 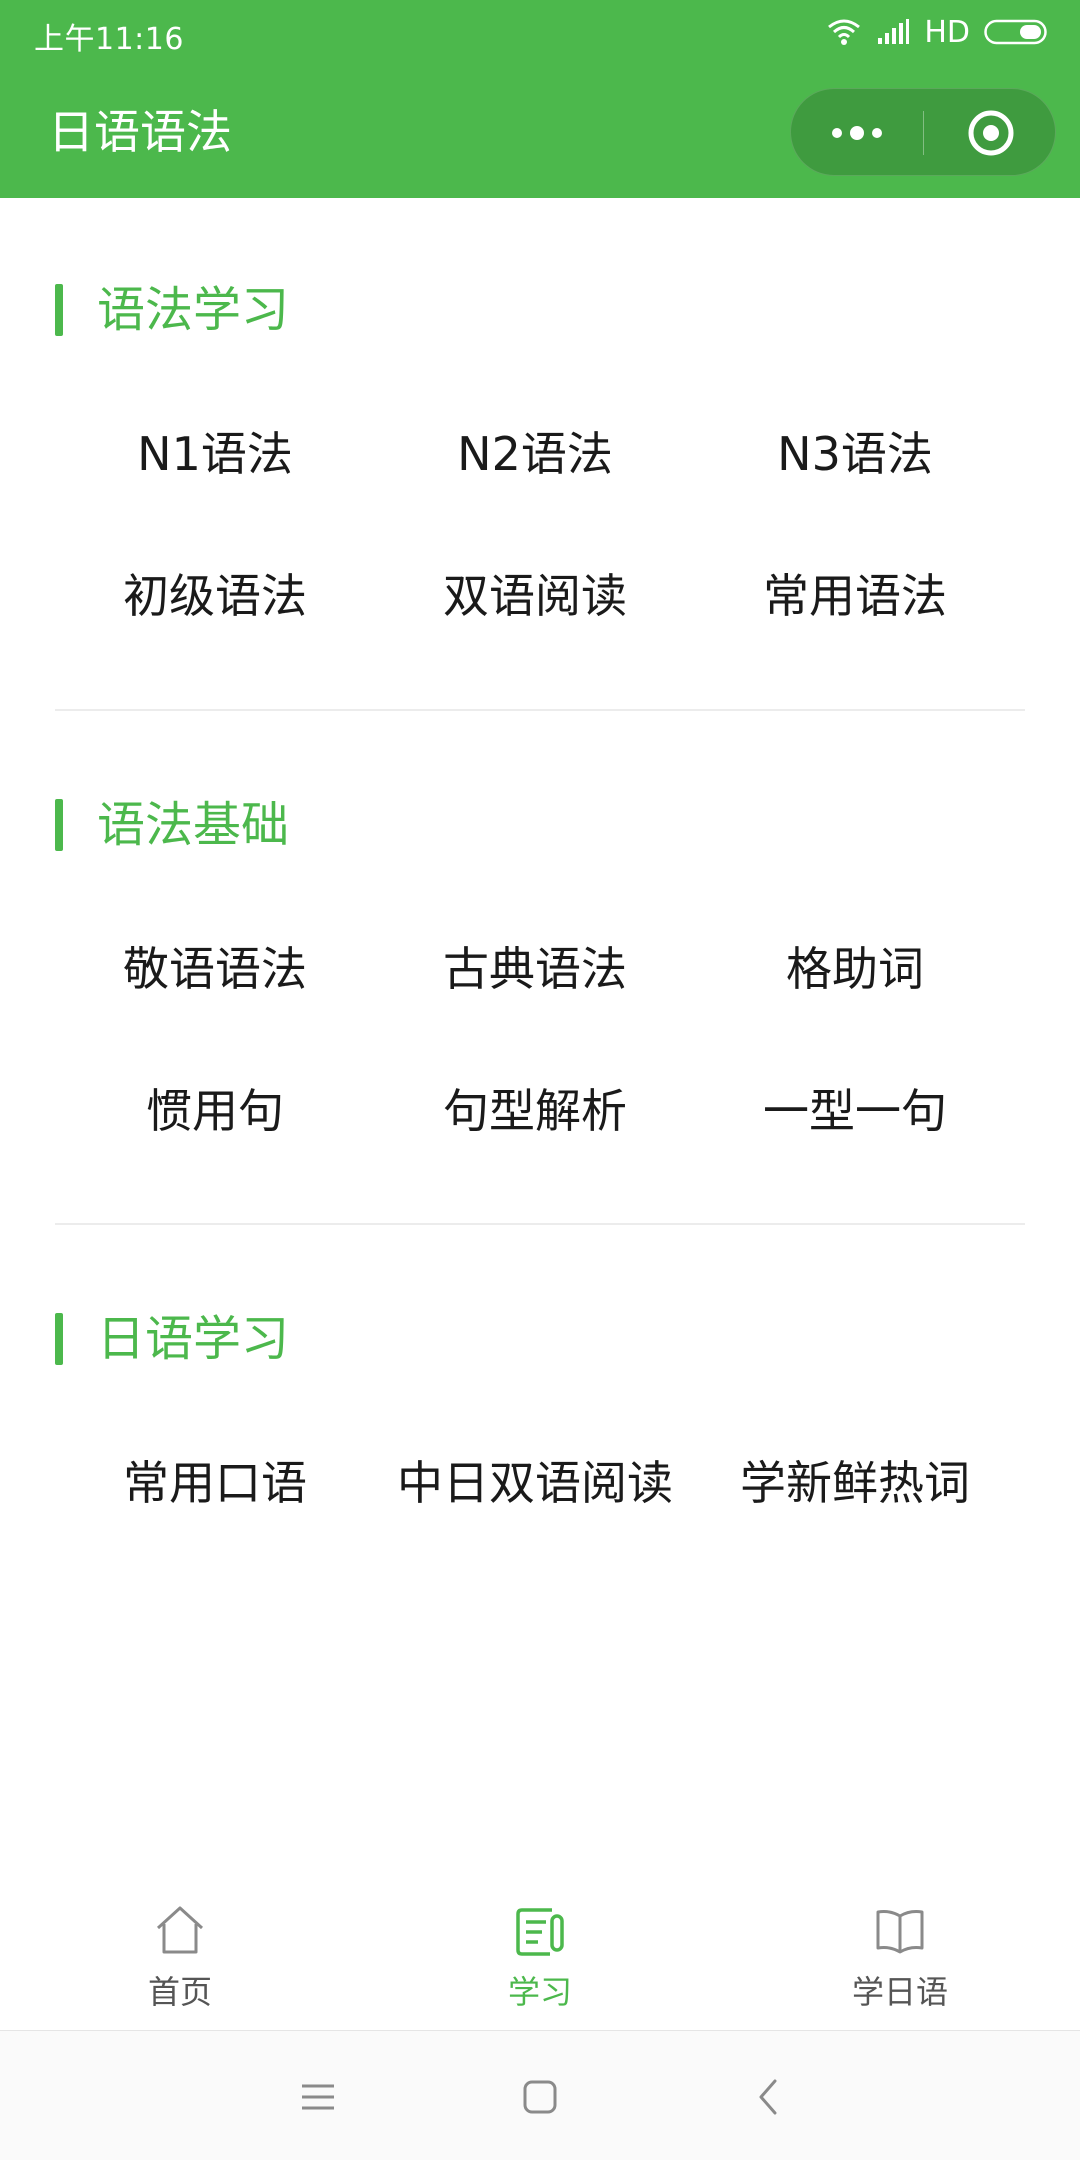 I want to click on status-bar: 上午11:16 HD, so click(x=540, y=32).